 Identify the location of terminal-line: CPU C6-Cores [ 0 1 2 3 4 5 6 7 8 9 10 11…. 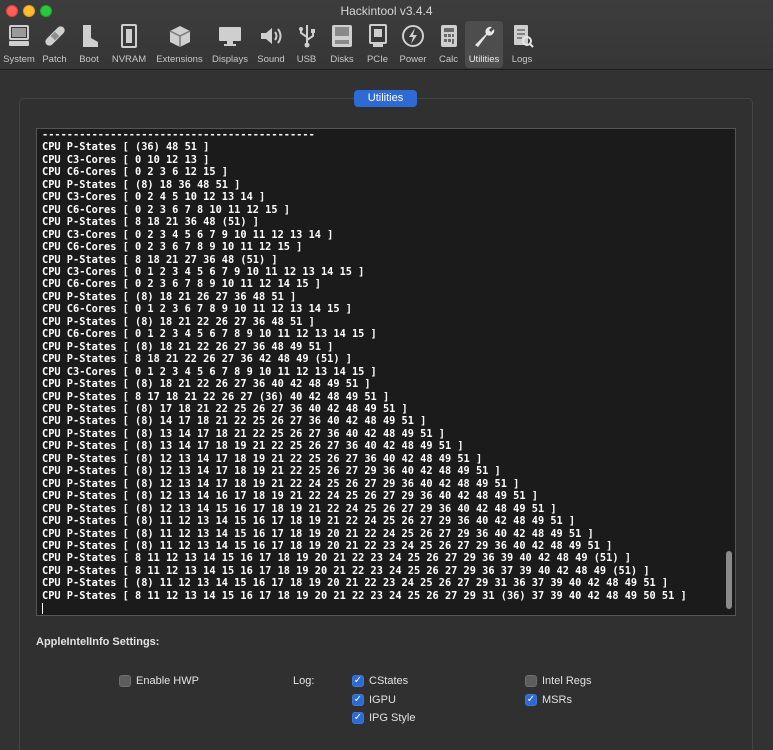
(209, 334).